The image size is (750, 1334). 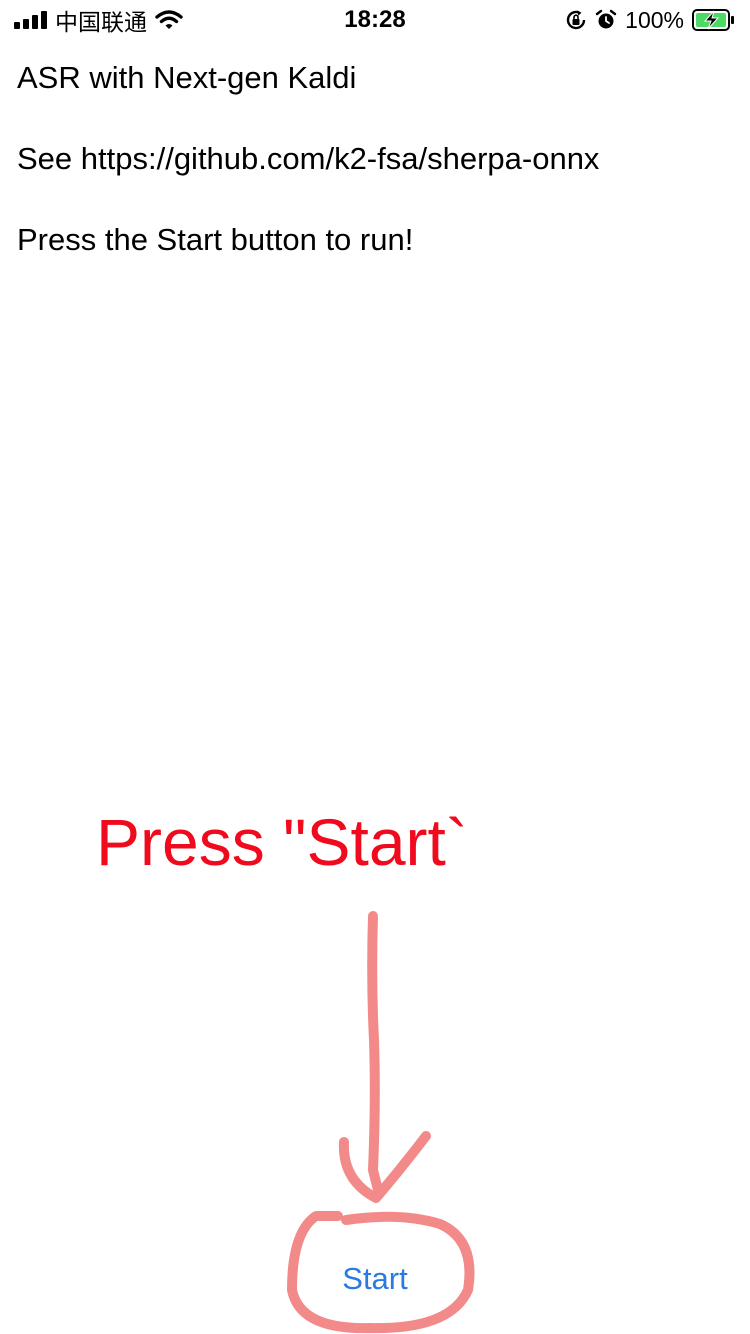 I want to click on annotation-drawing, so click(x=381, y=1122).